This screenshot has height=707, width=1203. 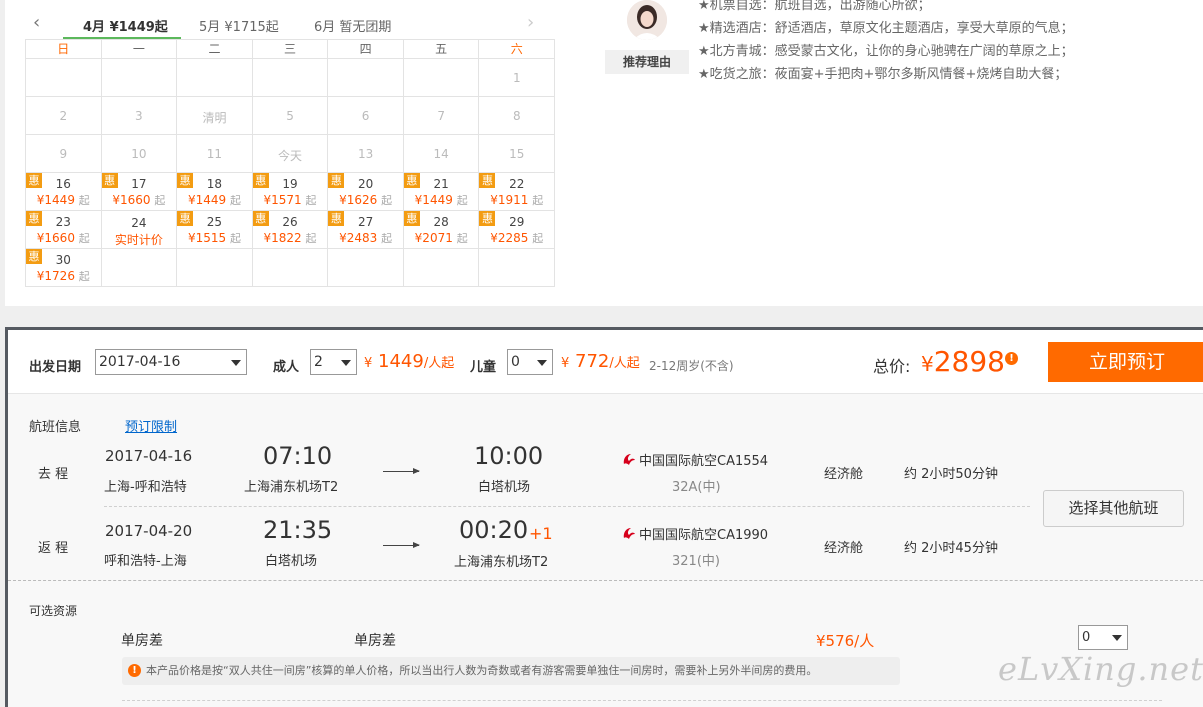 I want to click on calendar-day: 9, so click(x=64, y=154).